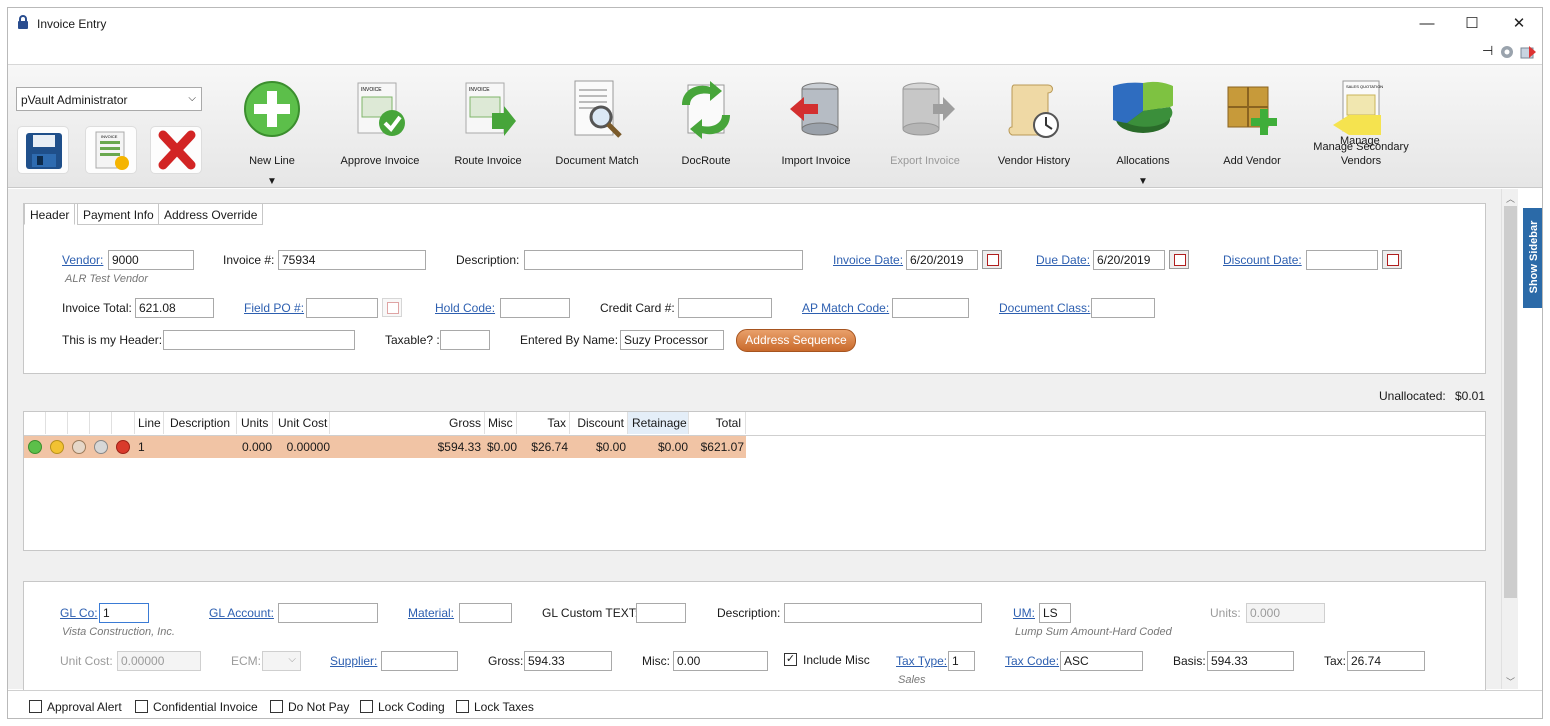 The height and width of the screenshot is (726, 1550). I want to click on delete-invoice-button, so click(176, 150).